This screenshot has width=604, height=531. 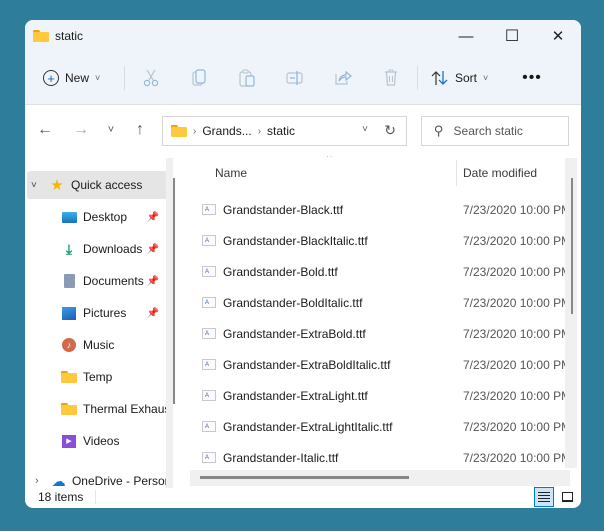 I want to click on desktop-icon, so click(x=69, y=217).